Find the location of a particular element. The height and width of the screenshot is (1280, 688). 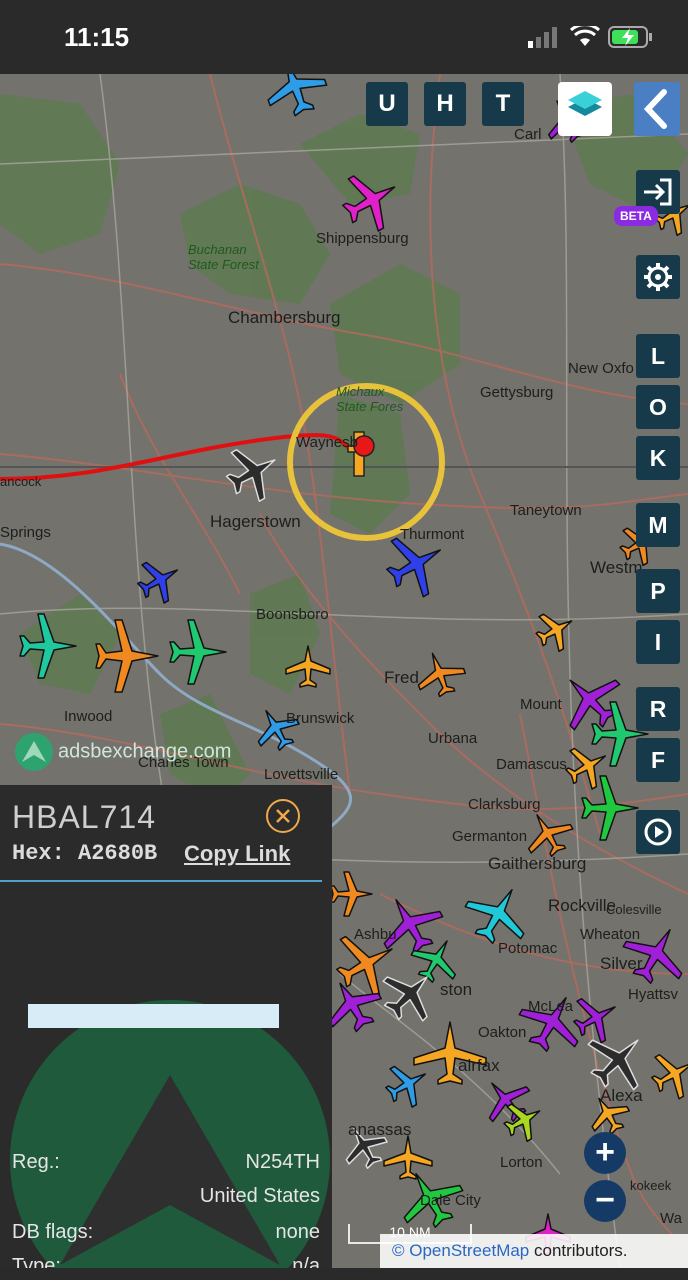

place-michaux-state-forest: Michaux State Fores is located at coordinates (370, 399).